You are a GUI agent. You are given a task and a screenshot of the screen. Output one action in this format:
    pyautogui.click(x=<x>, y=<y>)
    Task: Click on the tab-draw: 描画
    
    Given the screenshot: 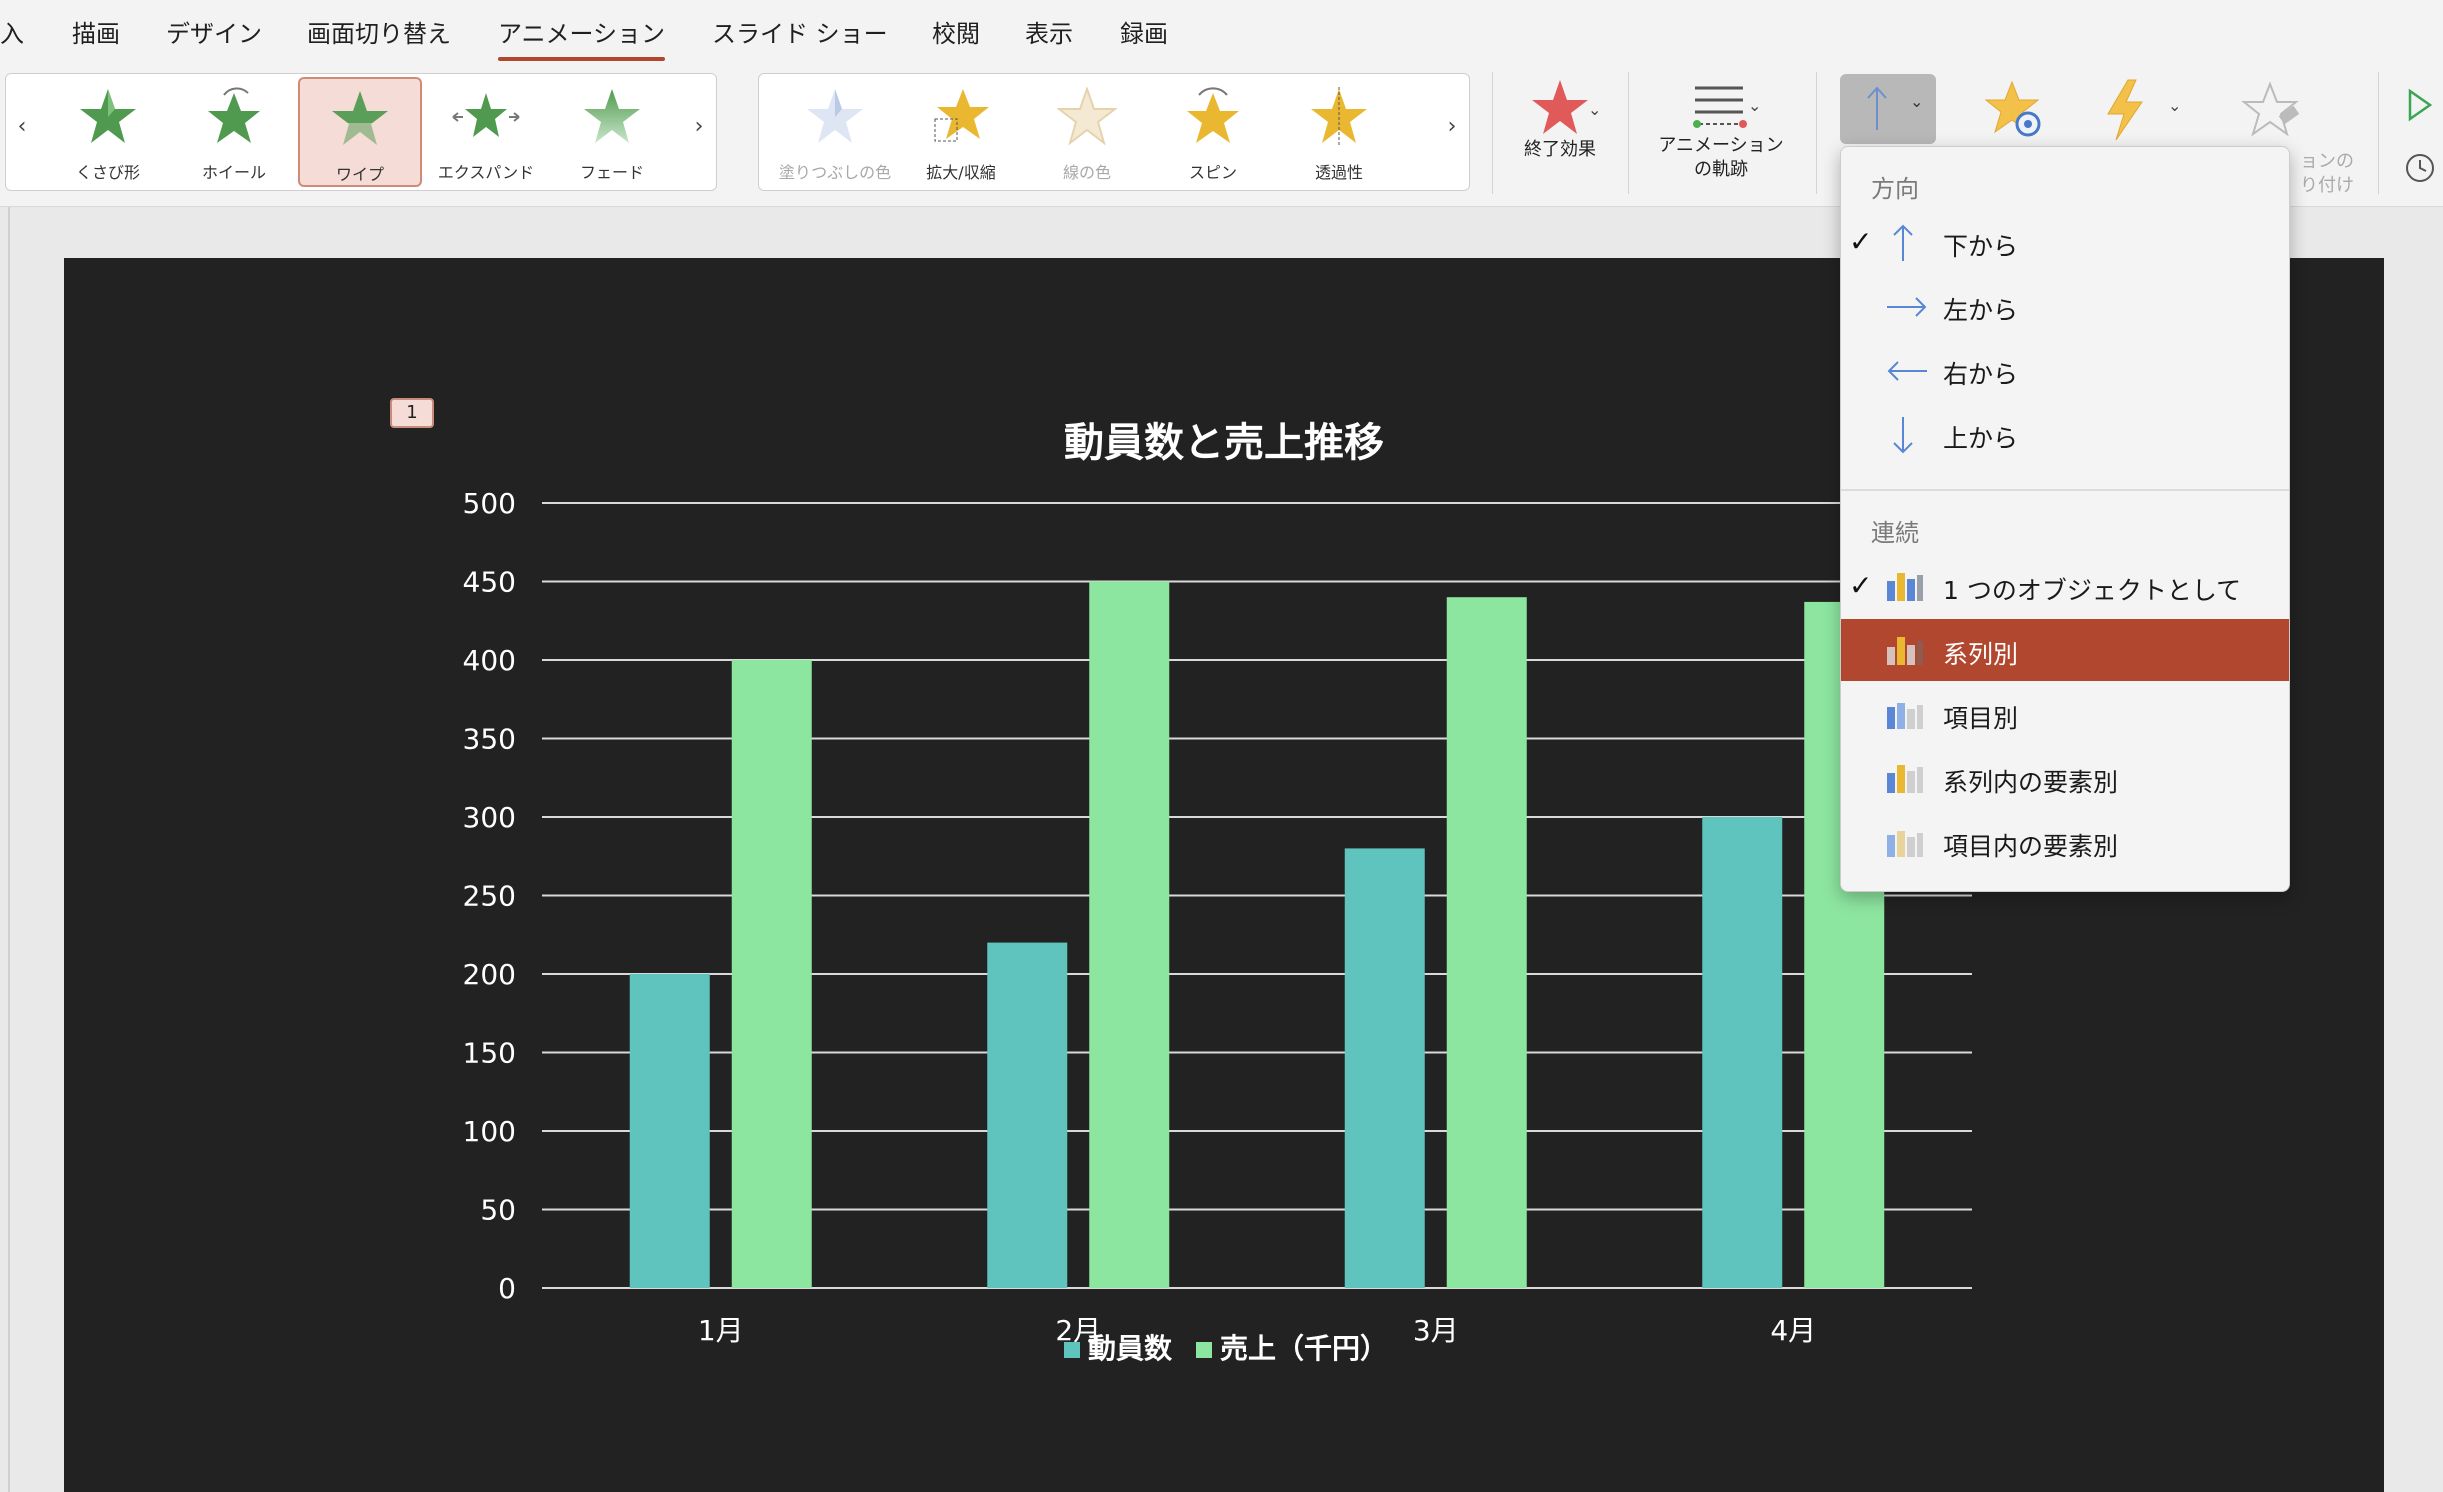 What is the action you would take?
    pyautogui.click(x=96, y=31)
    